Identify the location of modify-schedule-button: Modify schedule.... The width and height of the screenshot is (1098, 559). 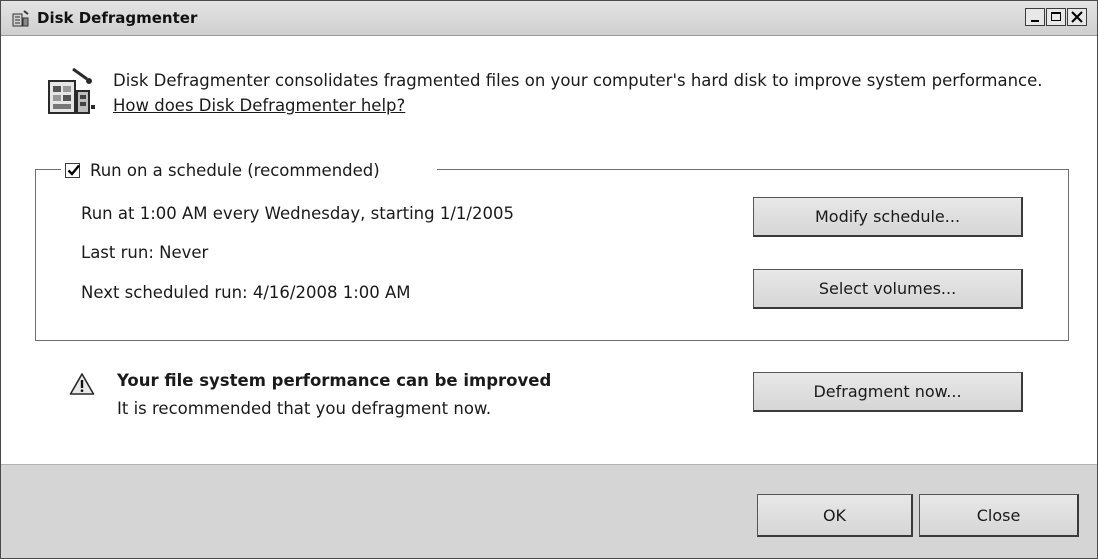
(888, 217).